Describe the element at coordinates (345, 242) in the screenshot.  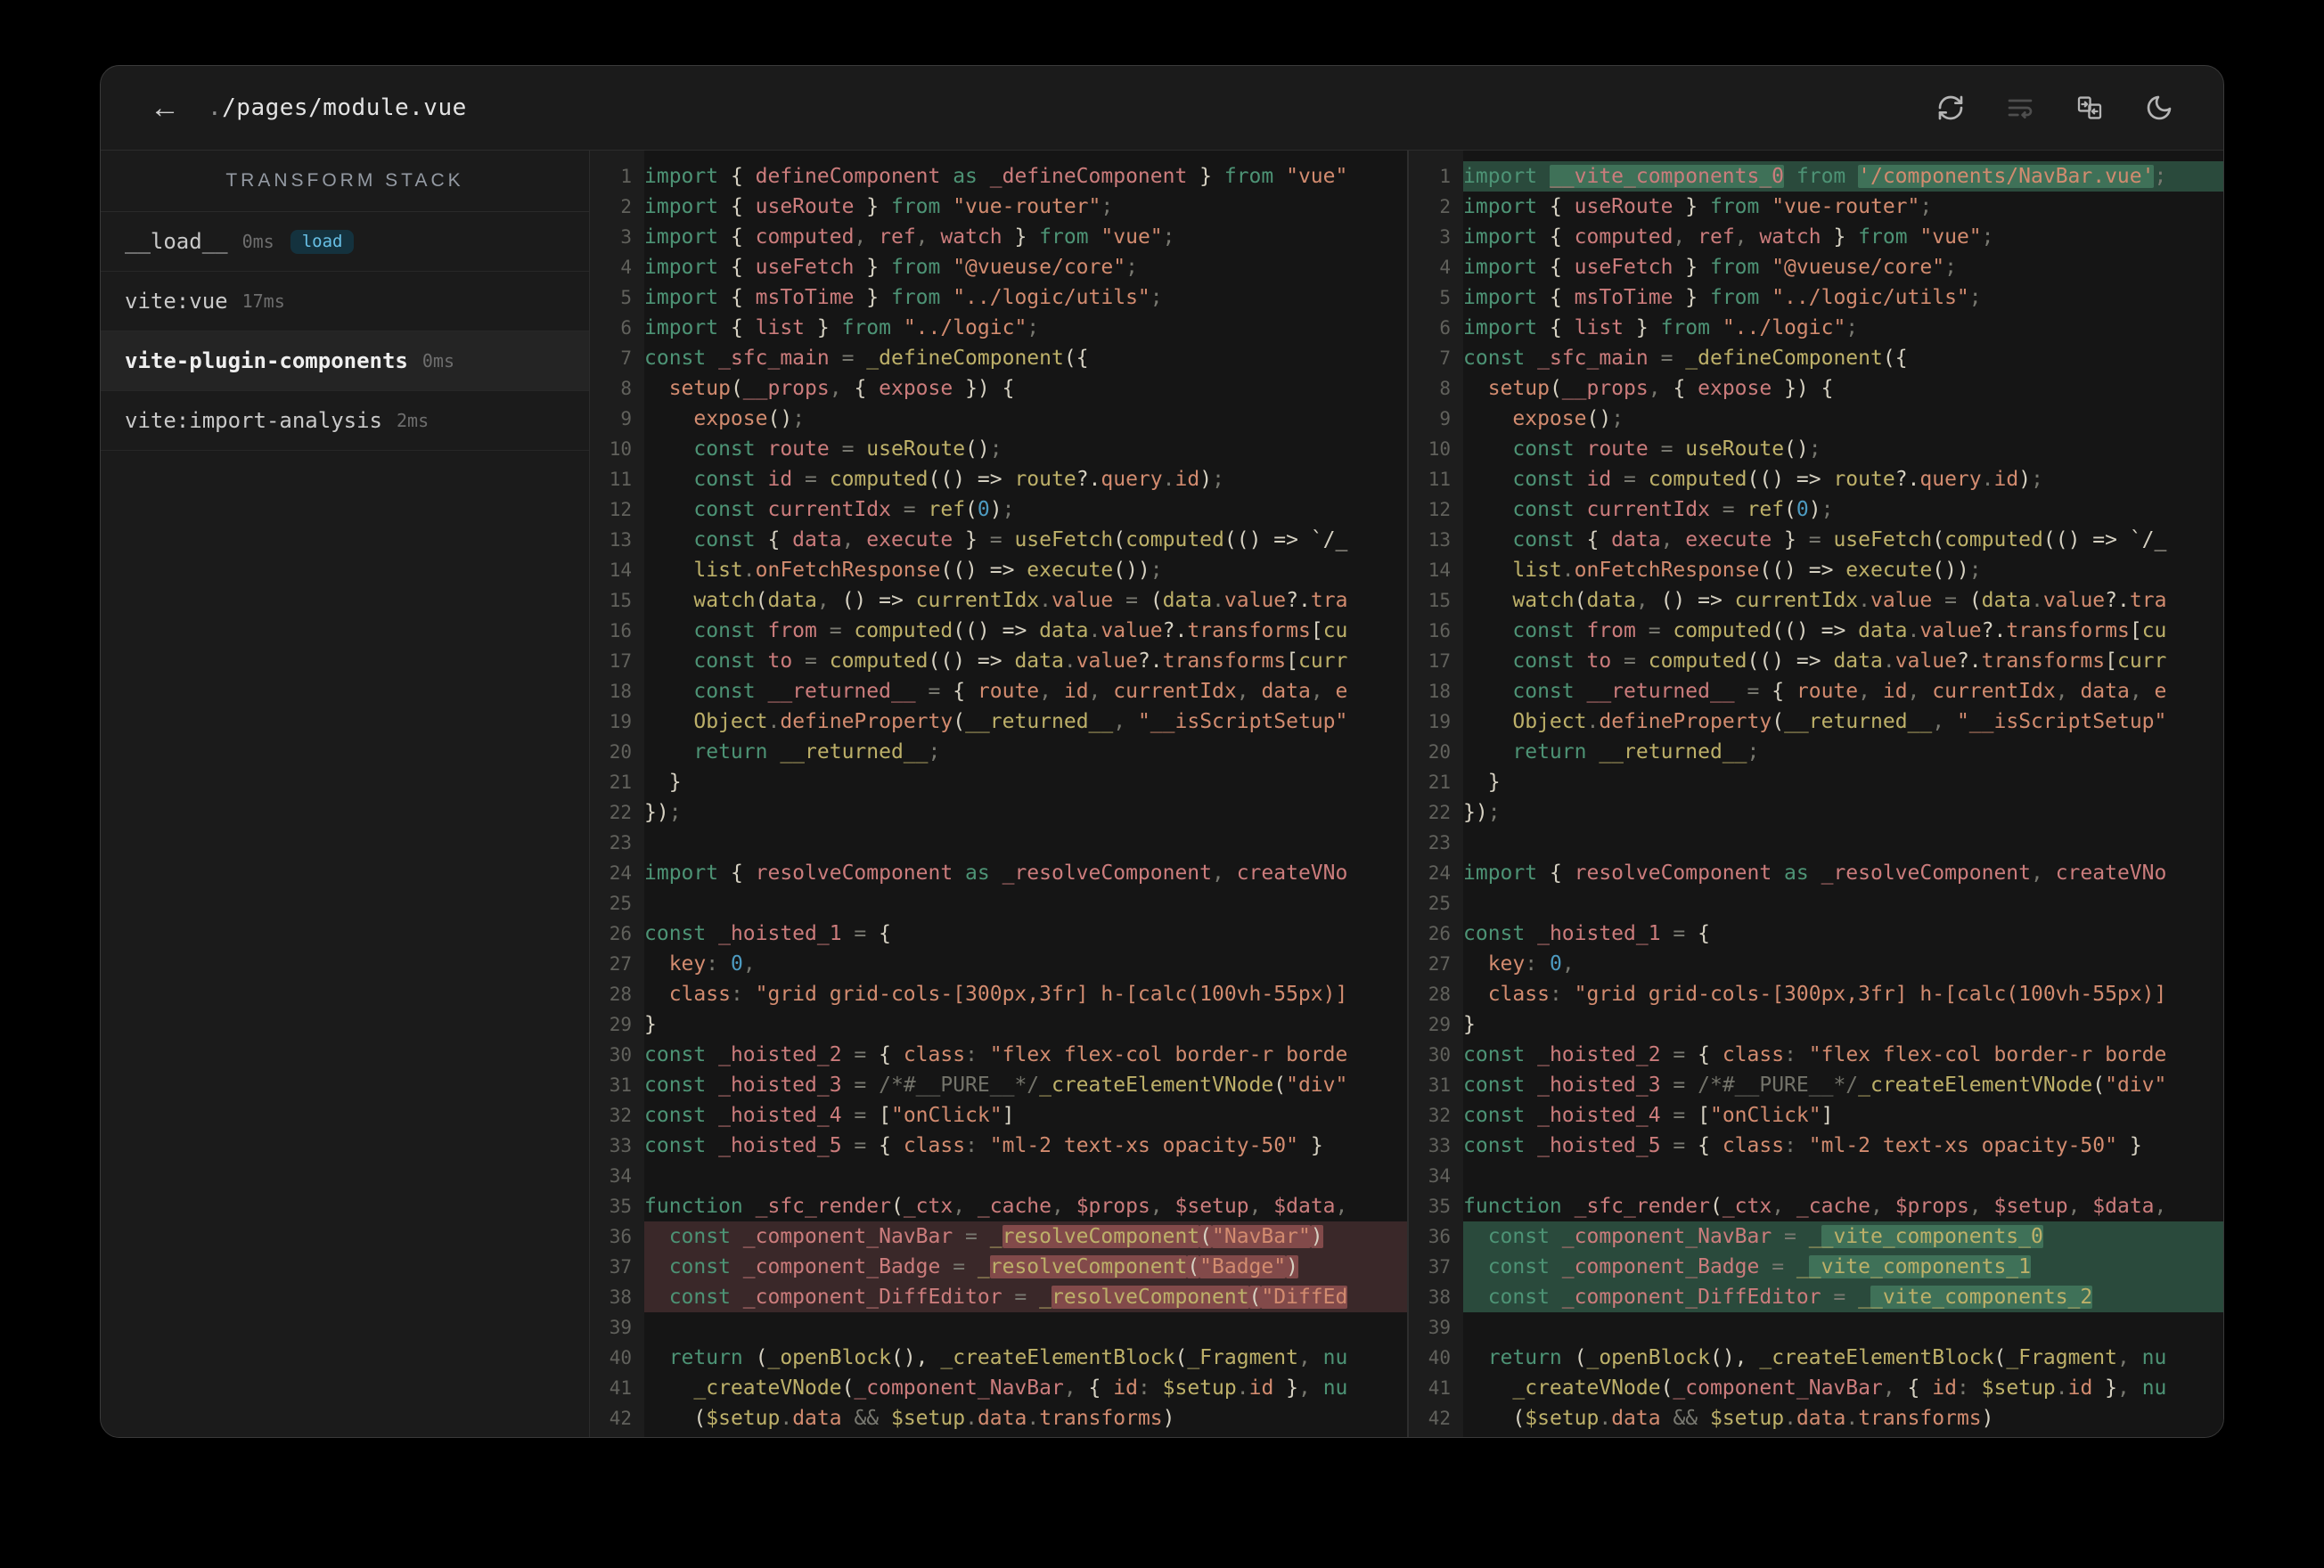
I see `transform-item-0: __load__ 0ms load` at that location.